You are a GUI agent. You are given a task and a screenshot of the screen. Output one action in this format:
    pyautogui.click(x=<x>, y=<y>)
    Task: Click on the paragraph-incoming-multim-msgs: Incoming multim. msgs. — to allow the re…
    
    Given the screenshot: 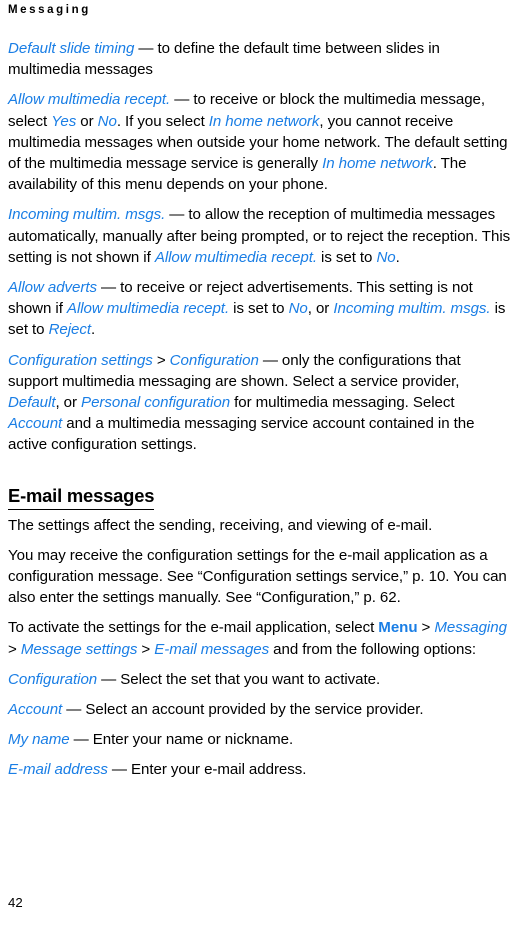 What is the action you would take?
    pyautogui.click(x=259, y=236)
    